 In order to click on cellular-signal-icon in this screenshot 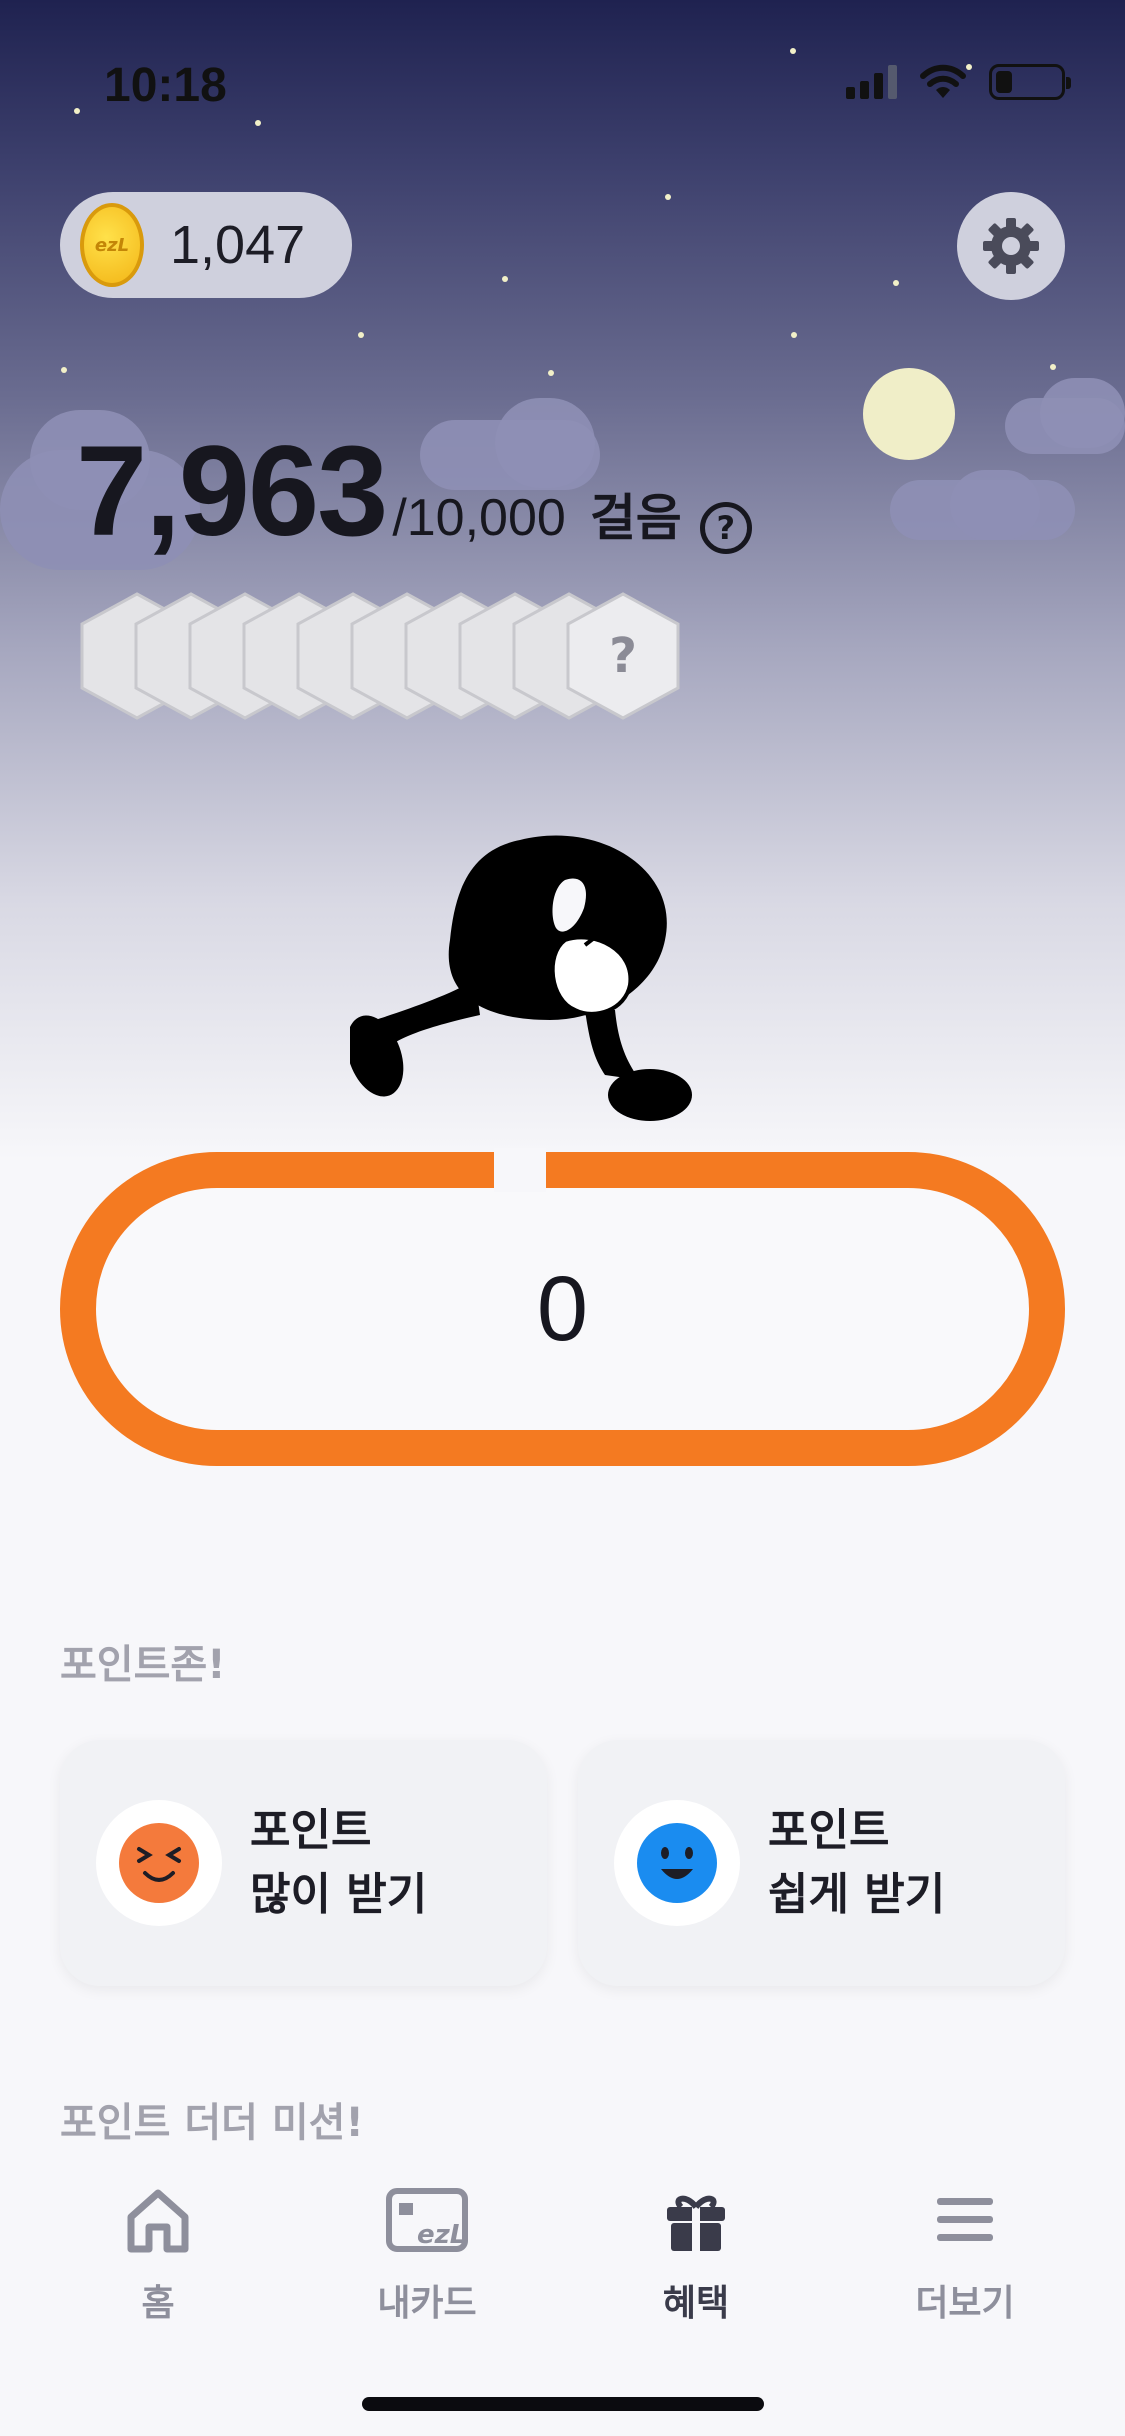, I will do `click(871, 82)`.